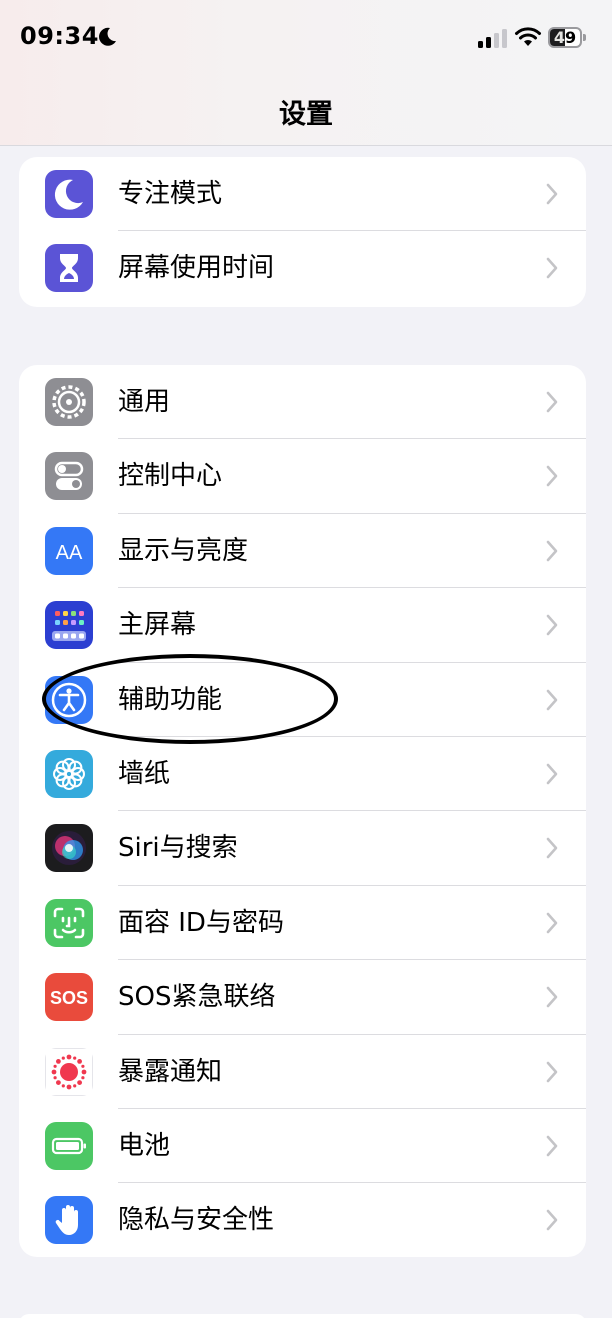 This screenshot has height=1318, width=612. Describe the element at coordinates (196, 268) in the screenshot. I see `settings-row-label: 屏幕使用时间` at that location.